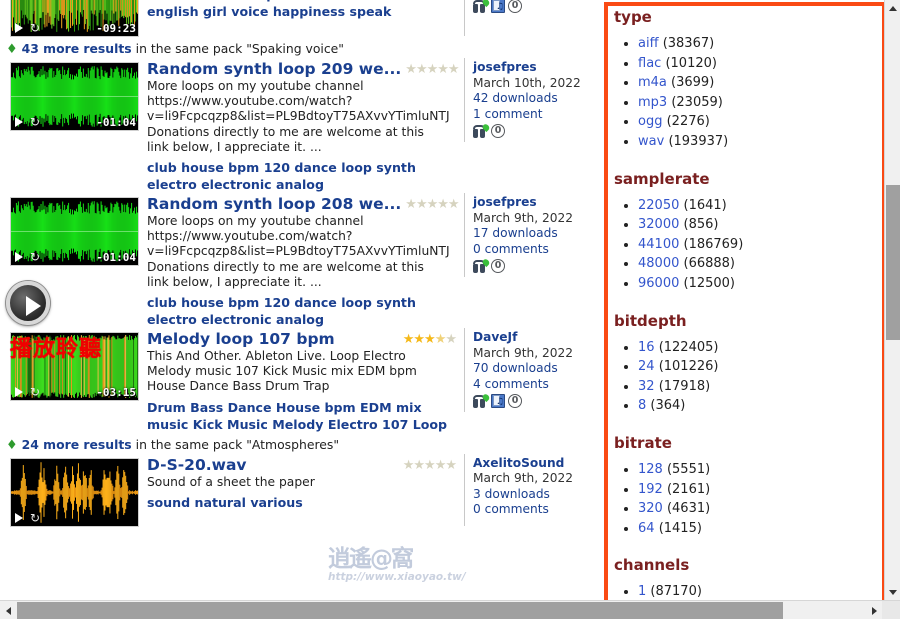 The width and height of the screenshot is (900, 619). I want to click on facet-value-link: flac, so click(649, 63).